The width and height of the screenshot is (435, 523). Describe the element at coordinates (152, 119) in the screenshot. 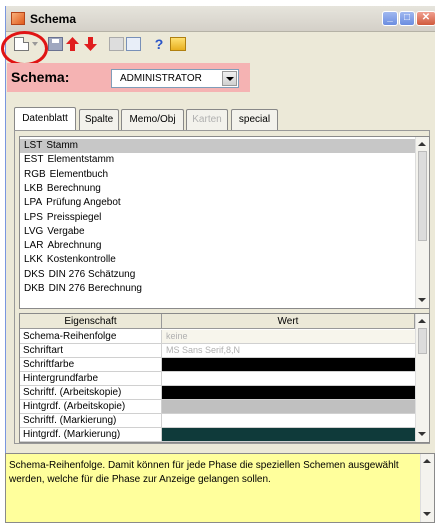

I see `tab-memo-obj: Memo/Obj` at that location.